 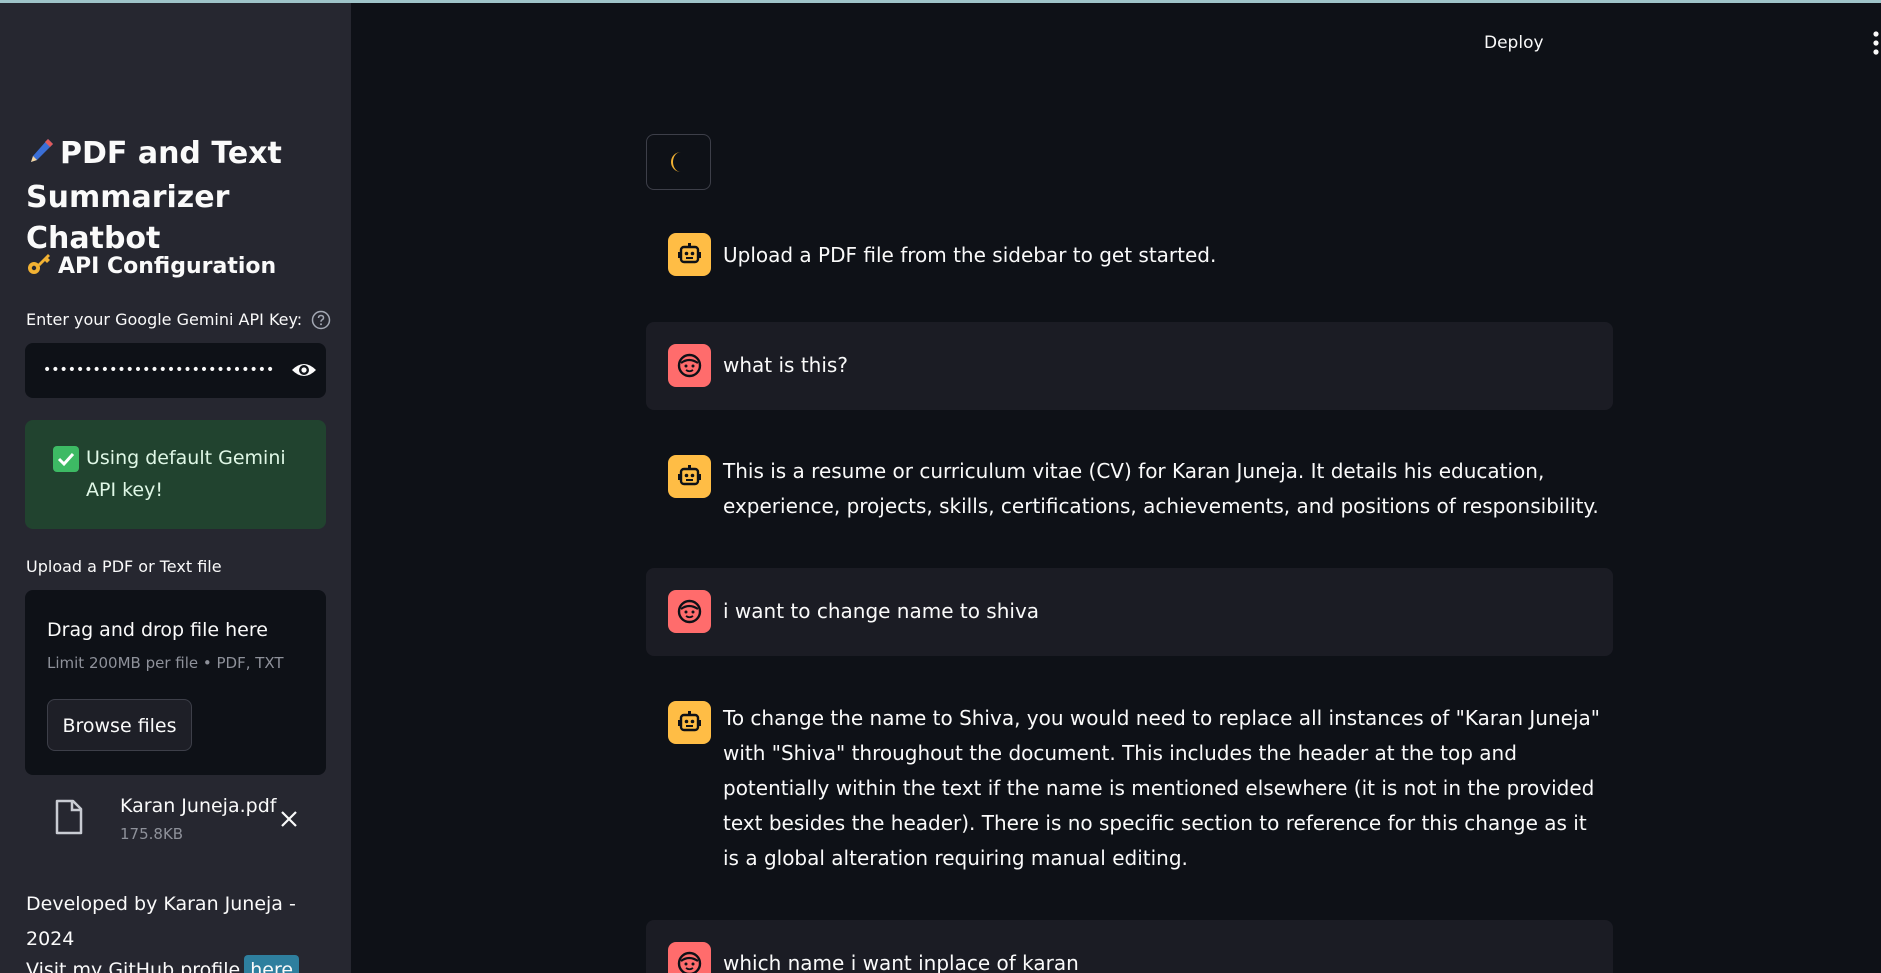 I want to click on pen-icon, so click(x=43, y=156).